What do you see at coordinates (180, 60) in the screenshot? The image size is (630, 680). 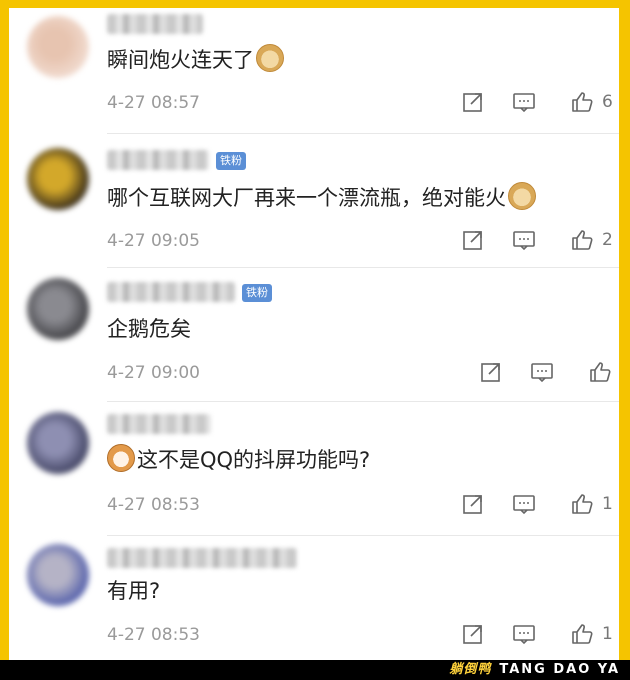 I see `comment-text-content: 瞬间炮火连天了` at bounding box center [180, 60].